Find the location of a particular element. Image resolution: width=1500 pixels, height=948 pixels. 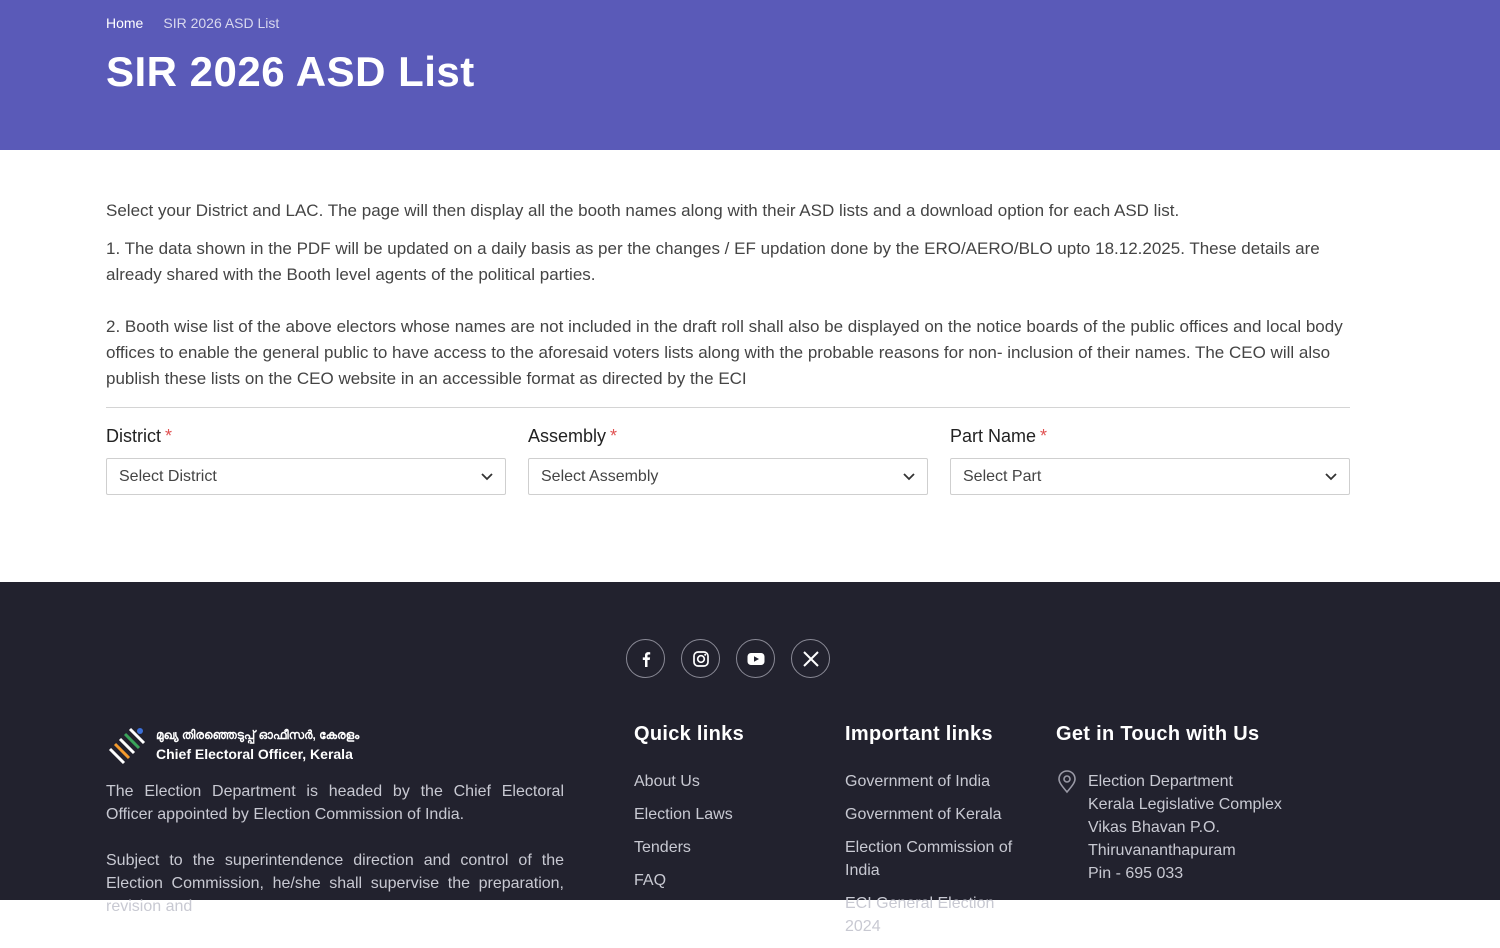

important-link-eci-ge-2024: ECI General Election 2024 is located at coordinates (935, 915).